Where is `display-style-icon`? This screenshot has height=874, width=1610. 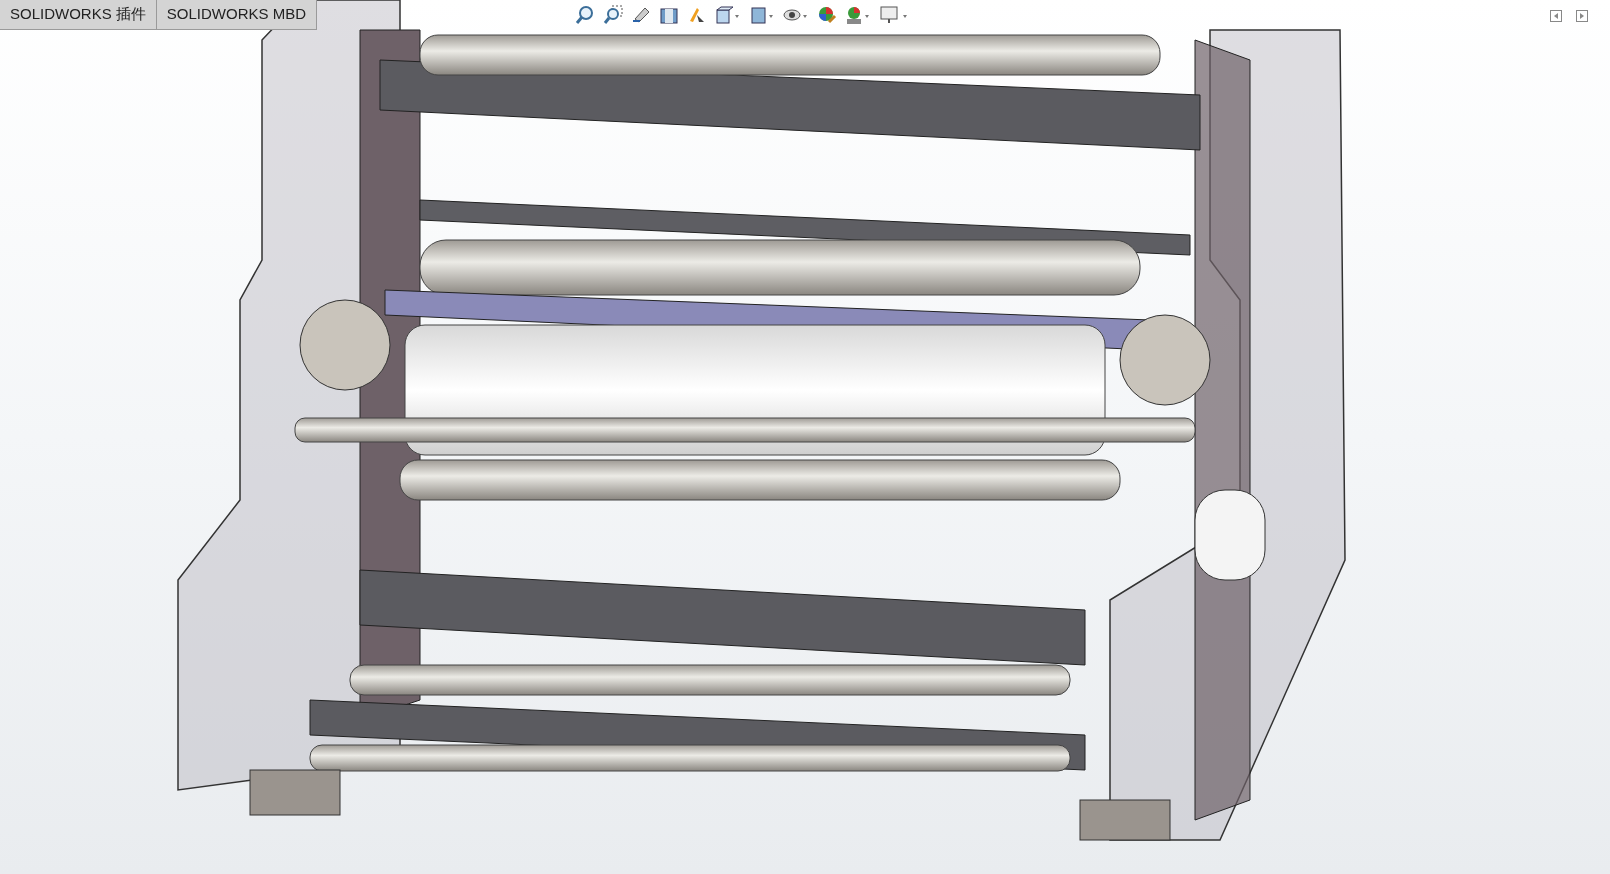
display-style-icon is located at coordinates (762, 15).